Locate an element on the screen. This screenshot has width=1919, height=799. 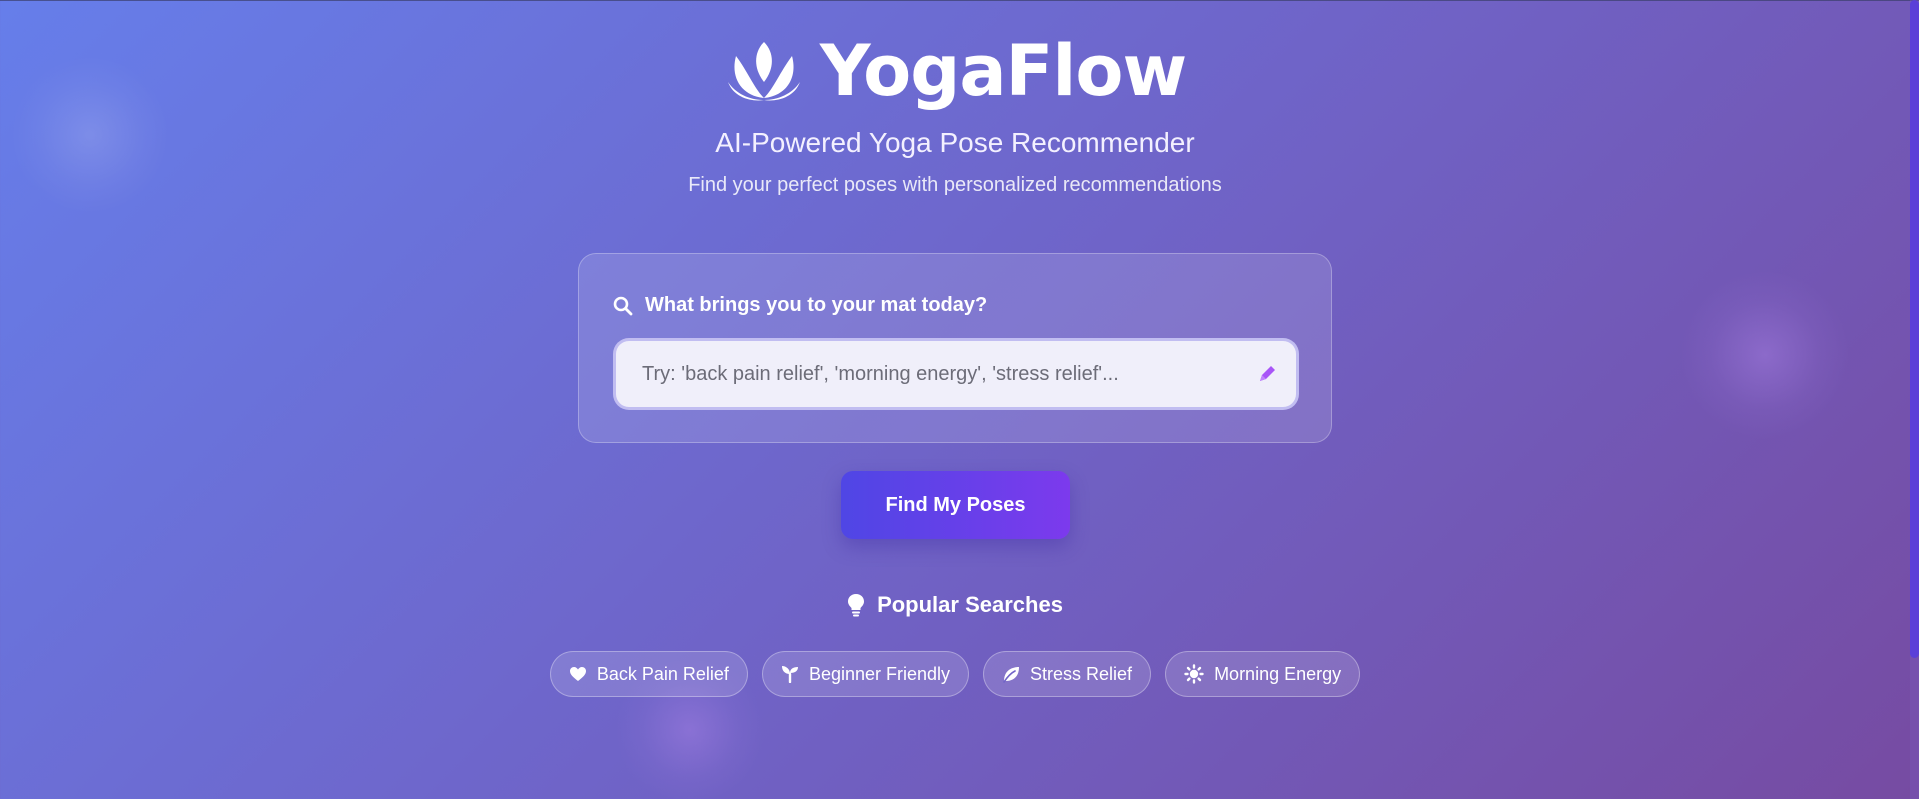
search-icon is located at coordinates (623, 306).